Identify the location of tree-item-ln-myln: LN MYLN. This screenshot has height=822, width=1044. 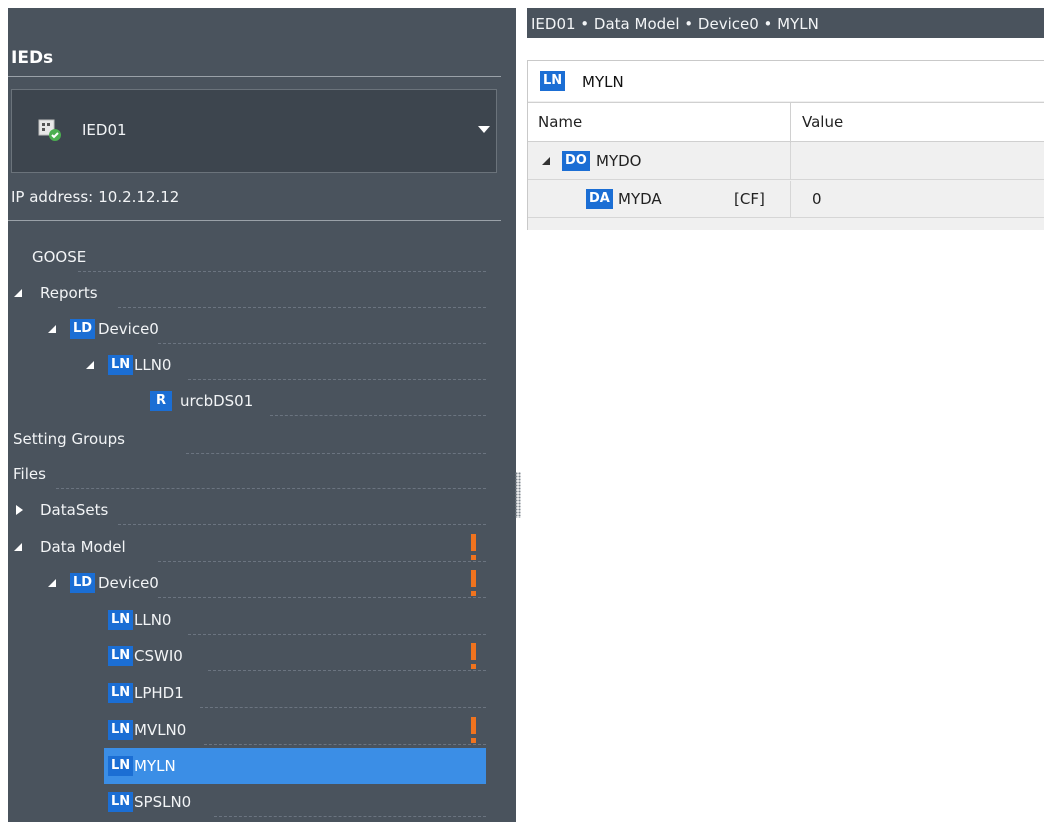
(295, 766).